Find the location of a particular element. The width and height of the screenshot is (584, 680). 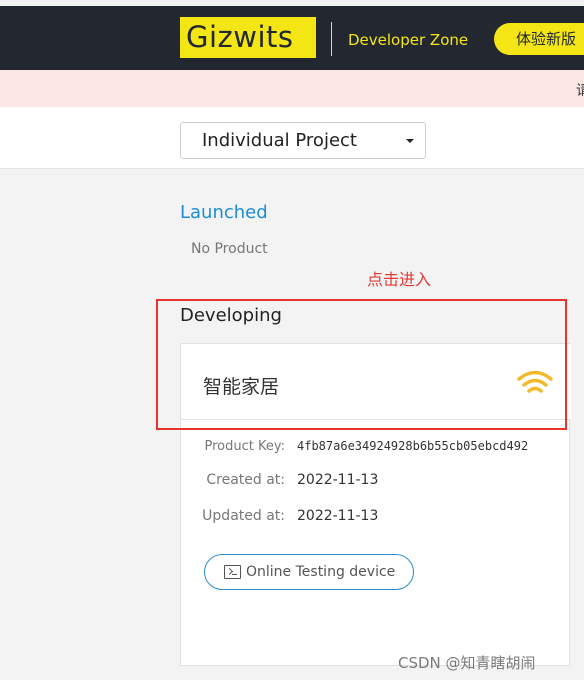

online-testing-label: Online Testing device is located at coordinates (321, 572).